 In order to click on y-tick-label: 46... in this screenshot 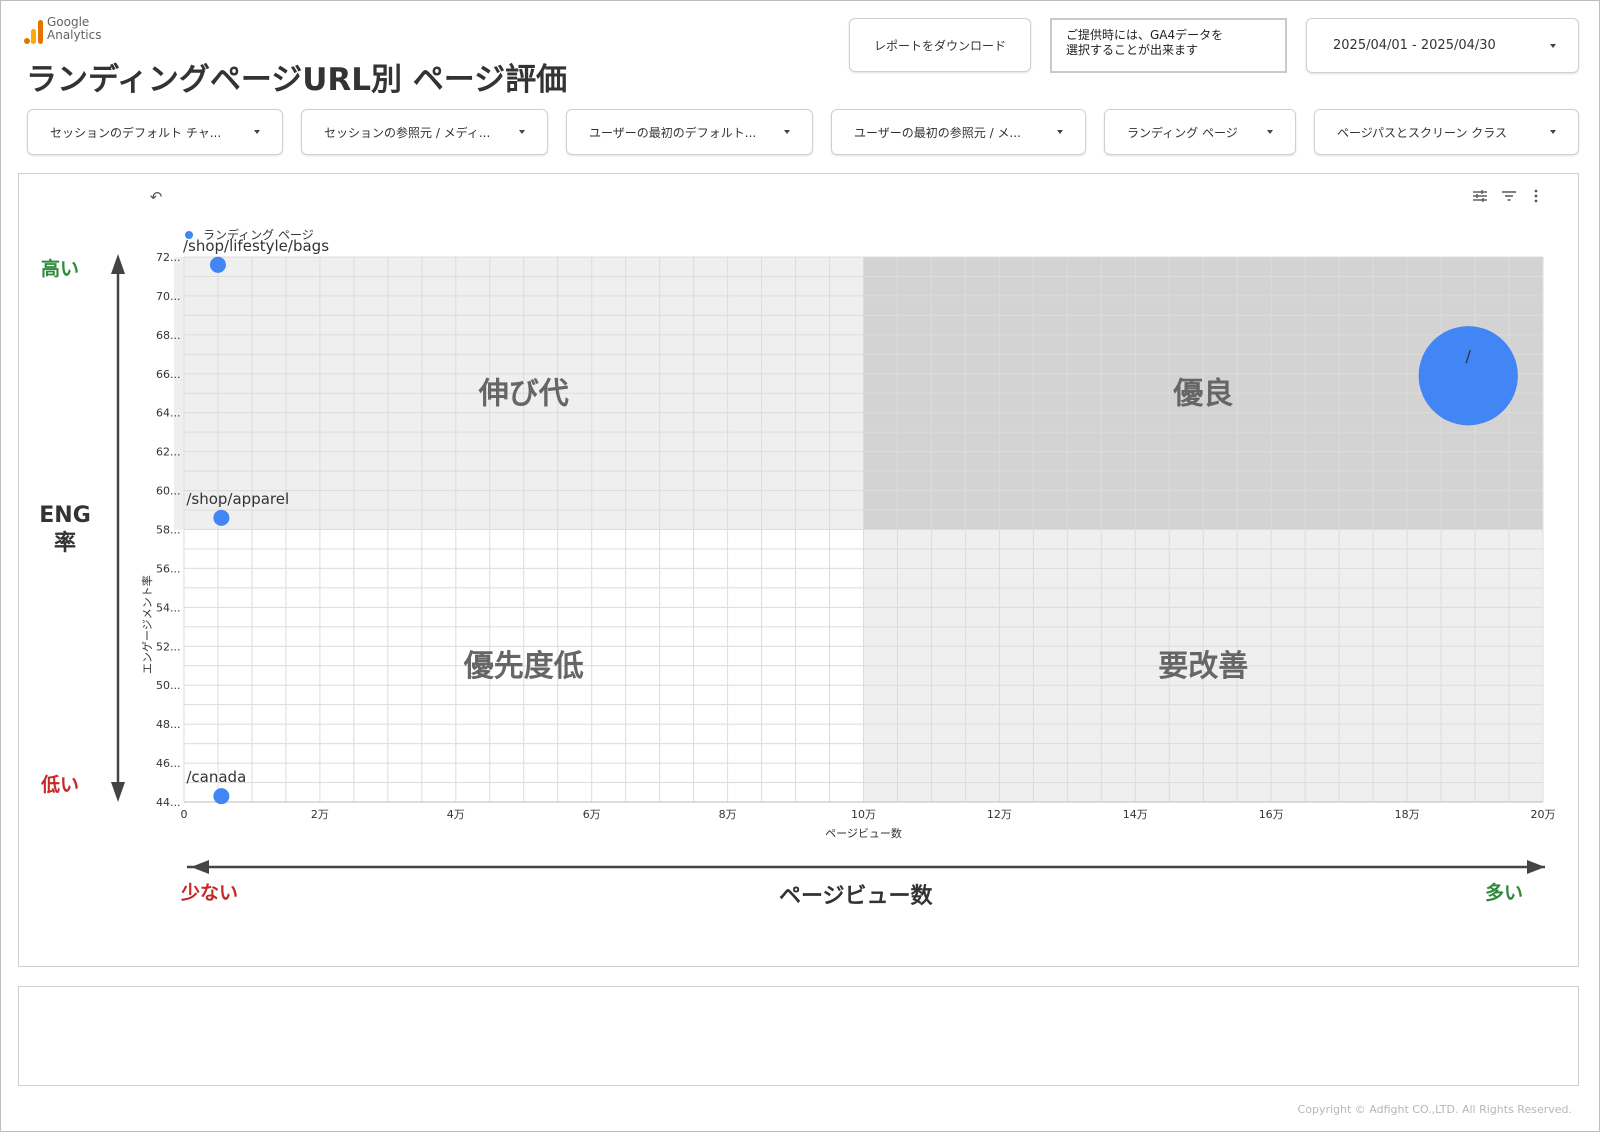, I will do `click(168, 763)`.